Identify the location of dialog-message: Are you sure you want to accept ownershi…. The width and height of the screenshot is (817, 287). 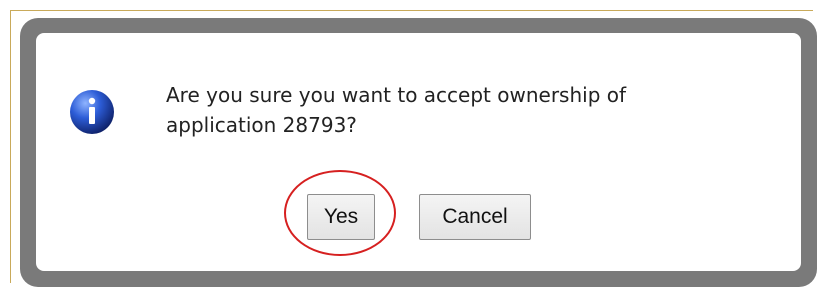
(446, 110).